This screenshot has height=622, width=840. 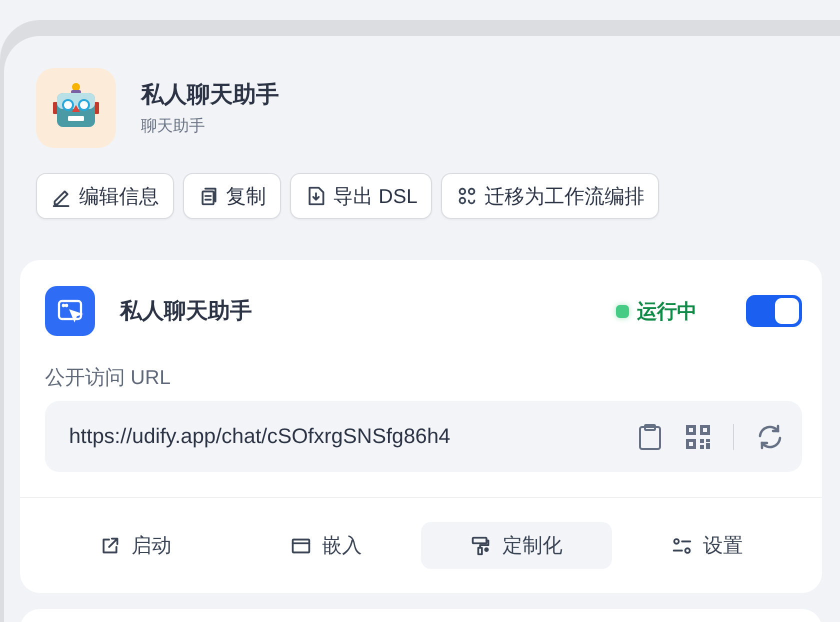 I want to click on tab: 嵌入, so click(x=325, y=545).